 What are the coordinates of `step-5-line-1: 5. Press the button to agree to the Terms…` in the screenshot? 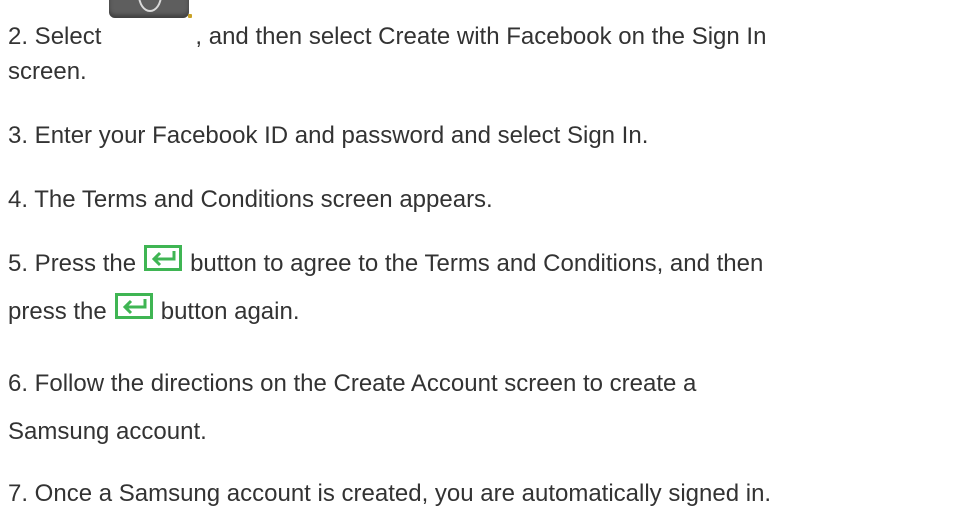 It's located at (385, 264).